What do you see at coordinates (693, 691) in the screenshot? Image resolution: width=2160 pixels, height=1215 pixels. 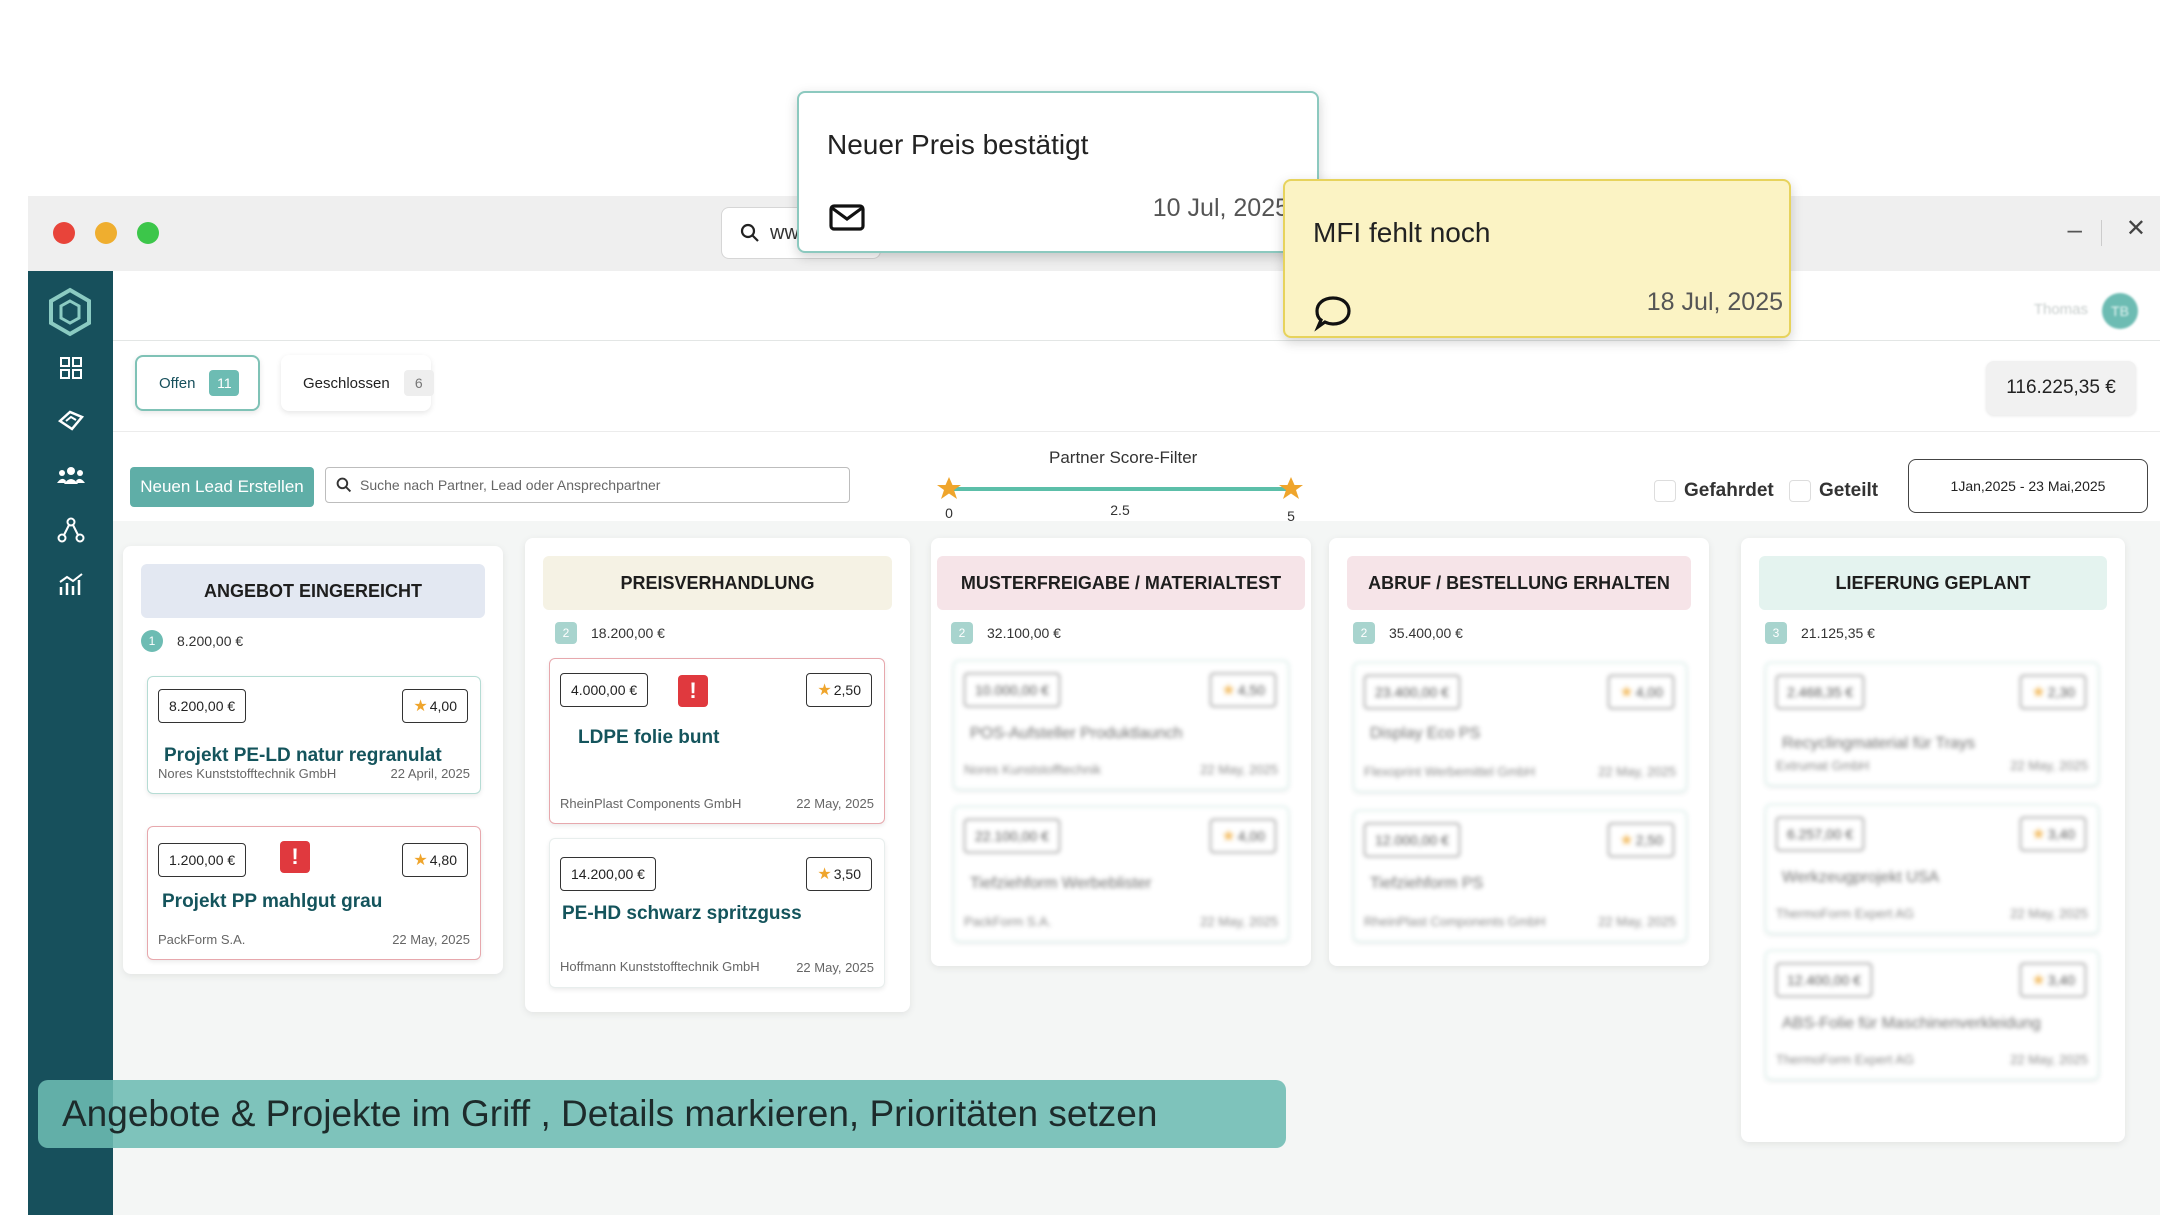 I see `warning-icon: !` at bounding box center [693, 691].